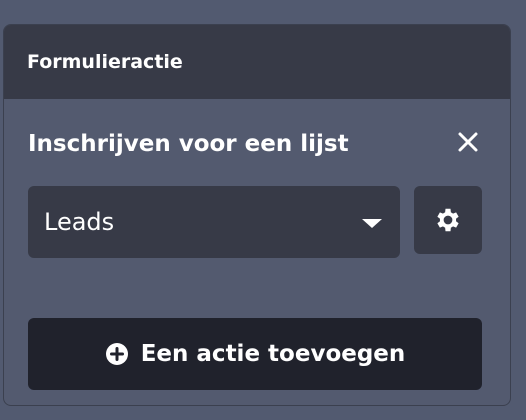 The image size is (526, 420). I want to click on settings-button, so click(448, 220).